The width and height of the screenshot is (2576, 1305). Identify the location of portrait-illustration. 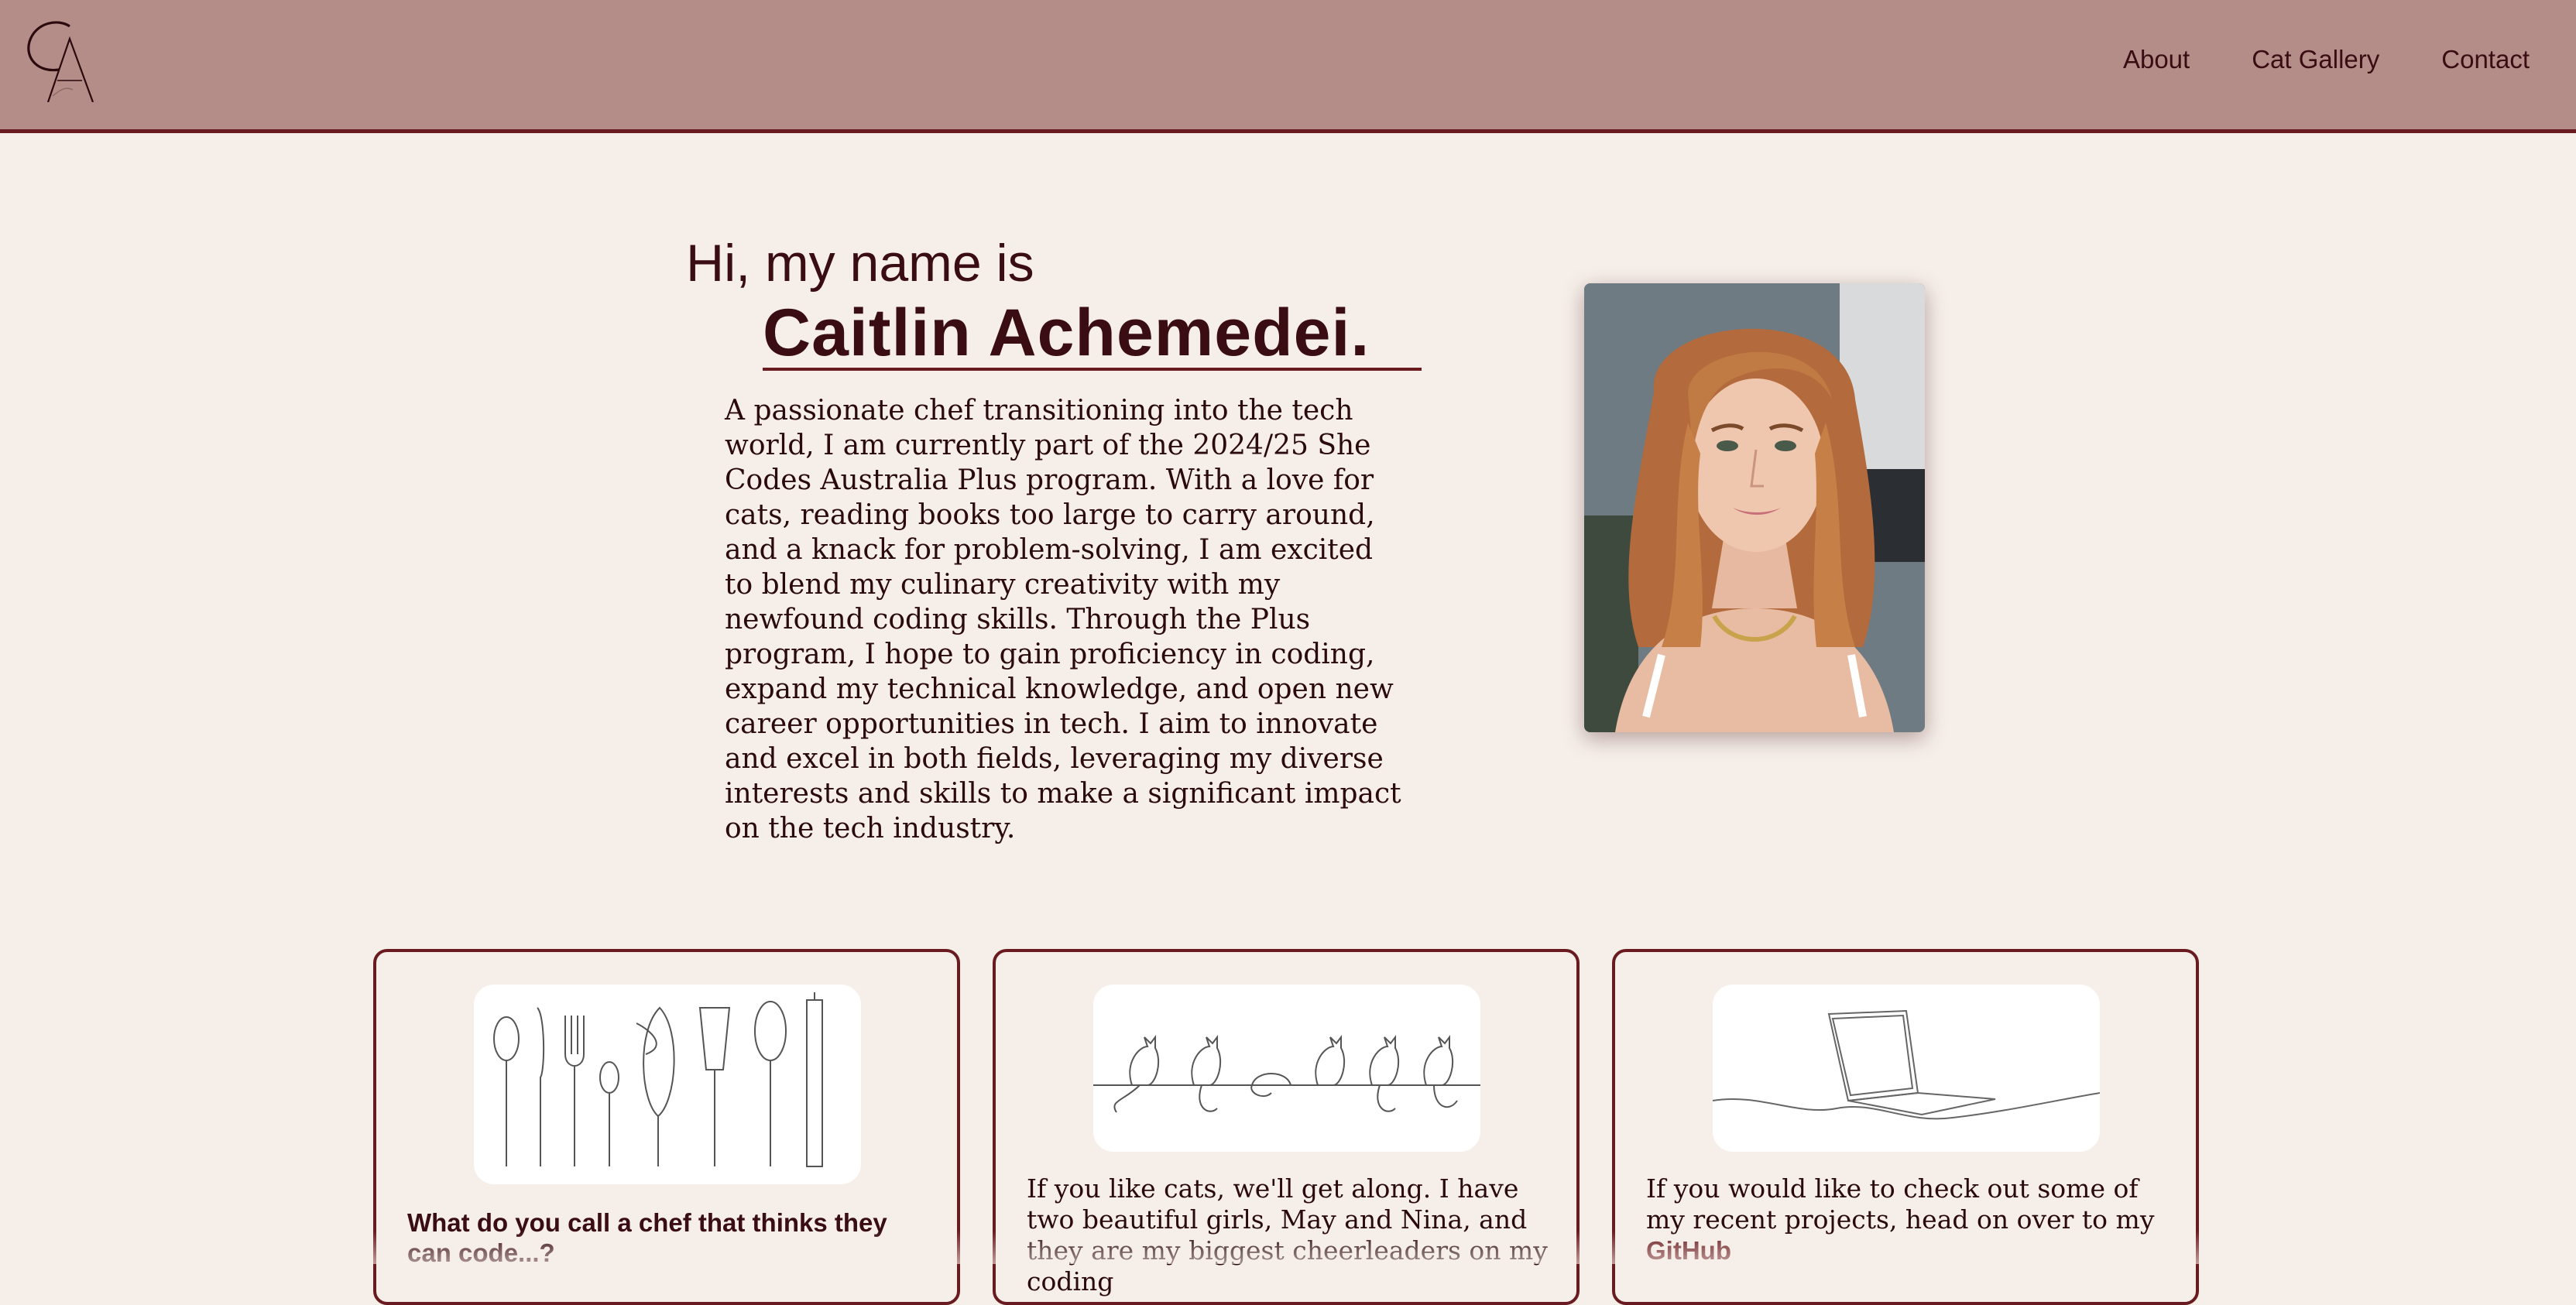
(1754, 508).